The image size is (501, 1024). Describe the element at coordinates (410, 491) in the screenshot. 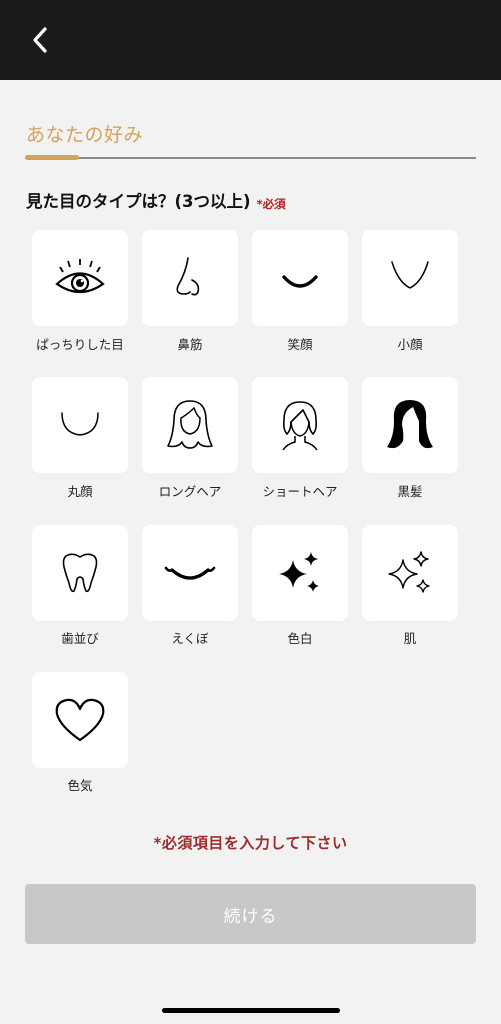

I see `option-label: 黒髪` at that location.